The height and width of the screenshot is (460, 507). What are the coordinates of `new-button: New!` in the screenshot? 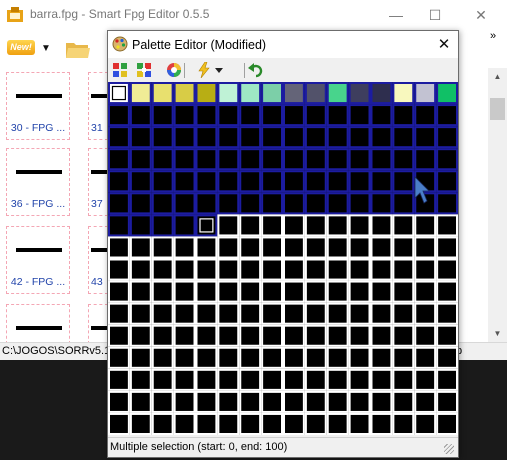 It's located at (21, 47).